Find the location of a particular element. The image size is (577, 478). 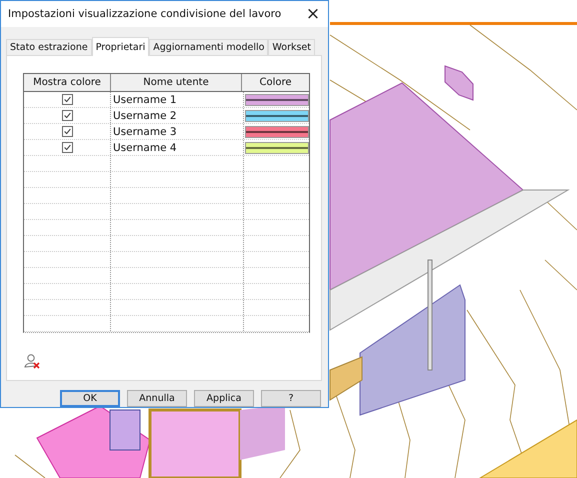

dialog-button: Annulla is located at coordinates (157, 398).